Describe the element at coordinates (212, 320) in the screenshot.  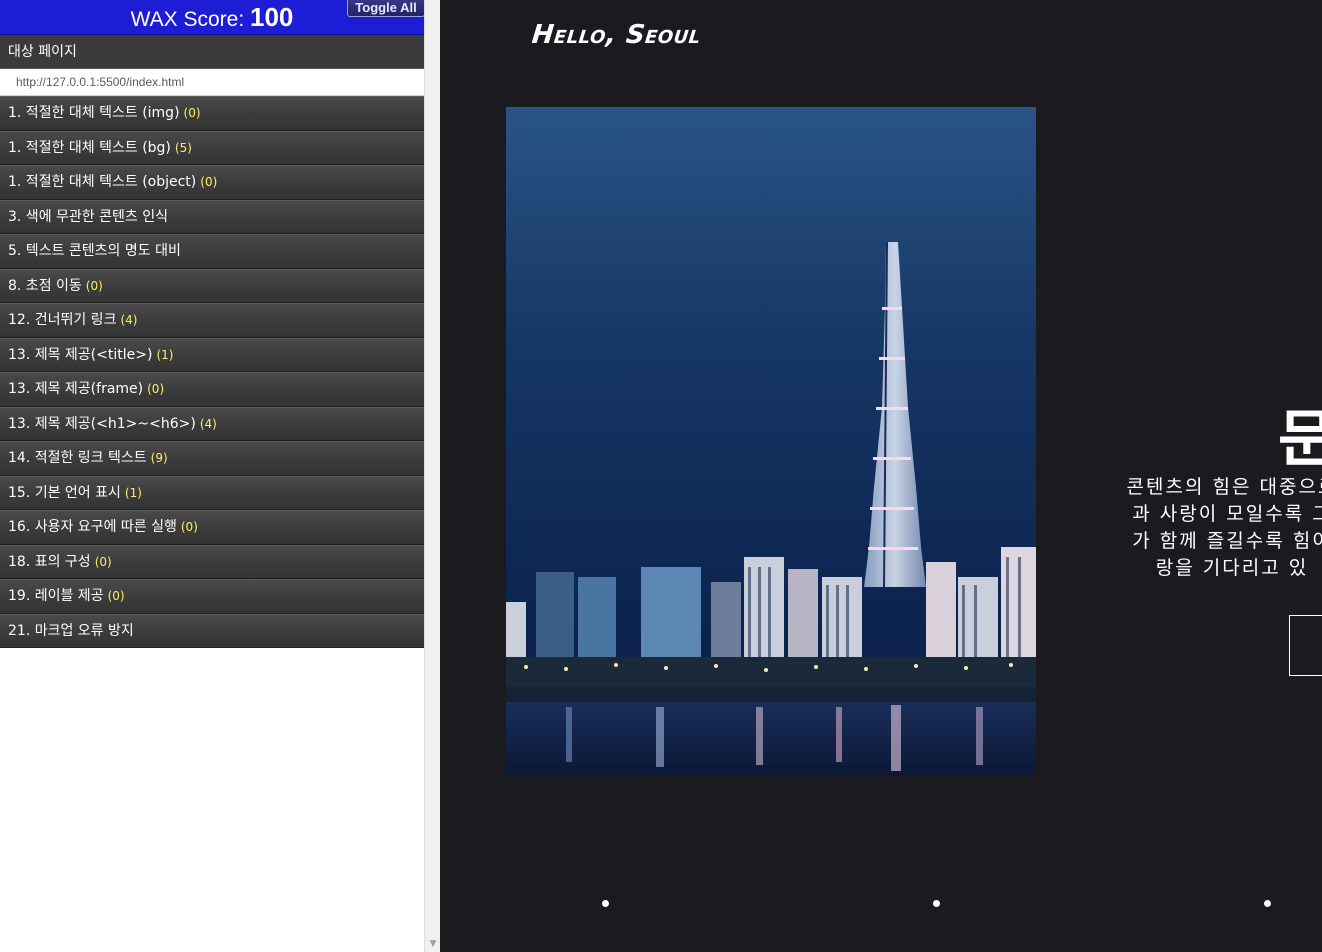
I see `wax-check-item: 12. 건너뛰기 링크 (4)` at that location.